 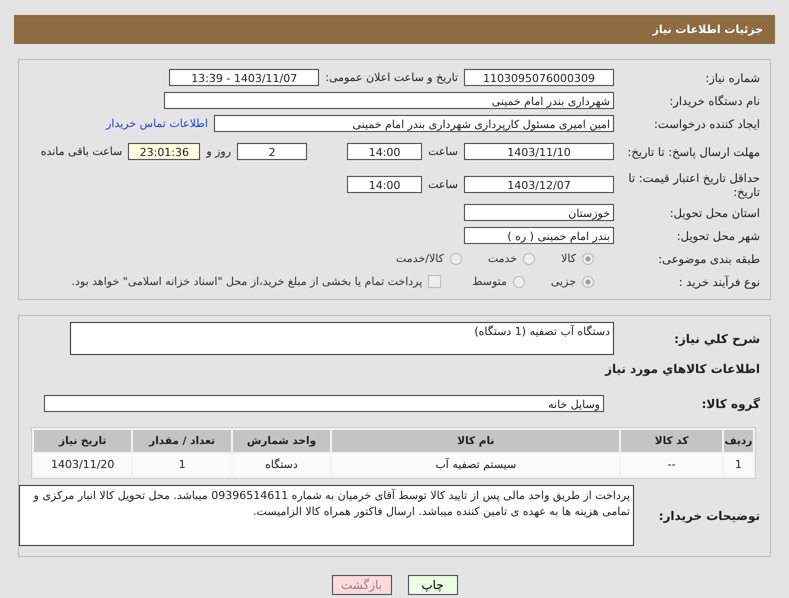 I want to click on goods-group-field: وسایل خانه, so click(x=324, y=403).